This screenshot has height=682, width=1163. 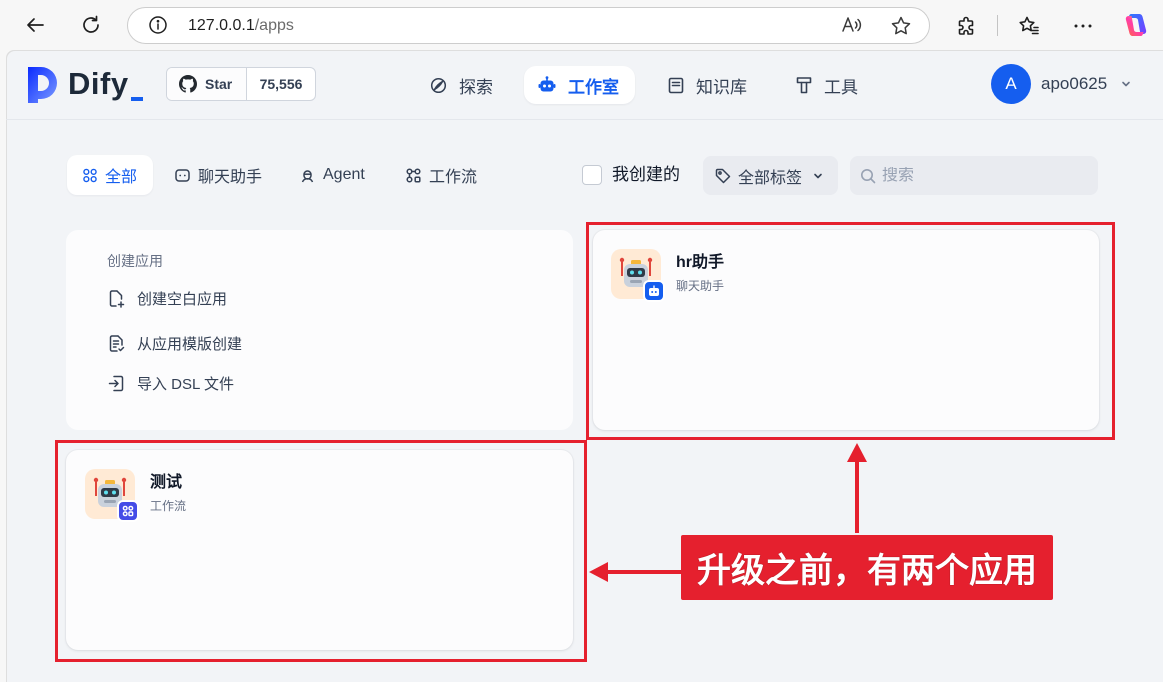 What do you see at coordinates (168, 506) in the screenshot?
I see `app-type: 工作流` at bounding box center [168, 506].